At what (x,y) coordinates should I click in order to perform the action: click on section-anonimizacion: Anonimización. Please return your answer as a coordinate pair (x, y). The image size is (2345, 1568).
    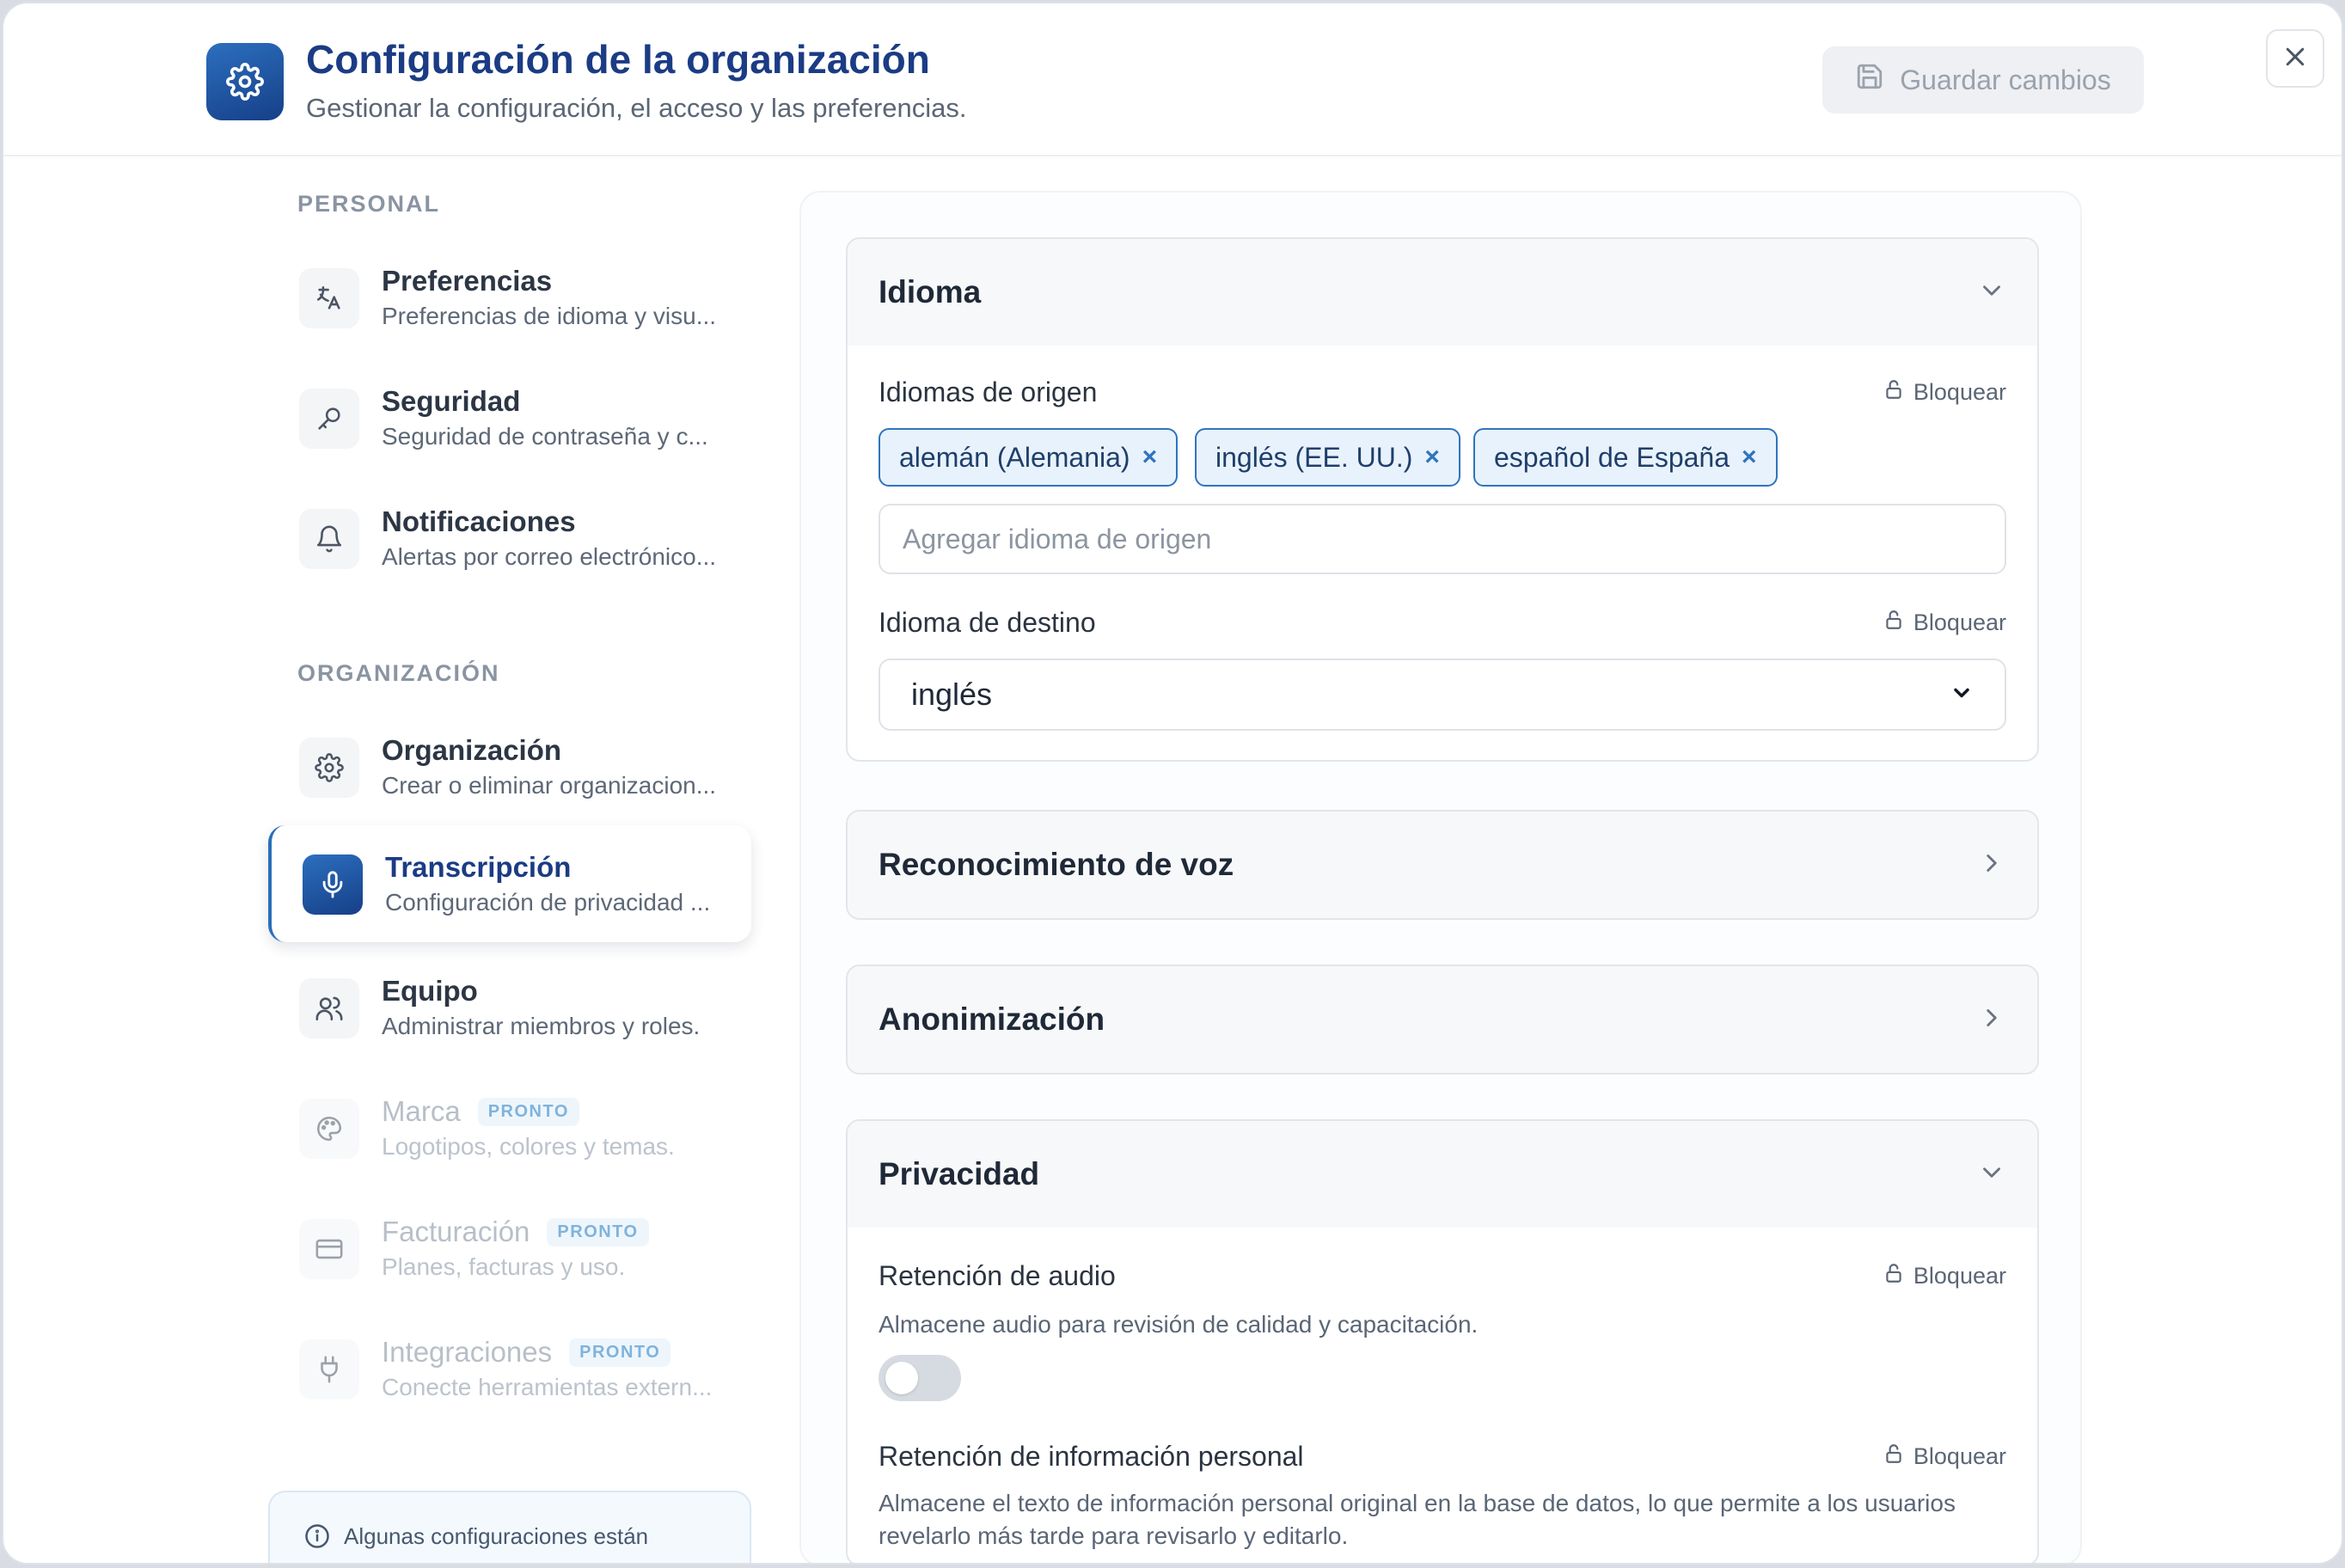
    Looking at the image, I should click on (1442, 1020).